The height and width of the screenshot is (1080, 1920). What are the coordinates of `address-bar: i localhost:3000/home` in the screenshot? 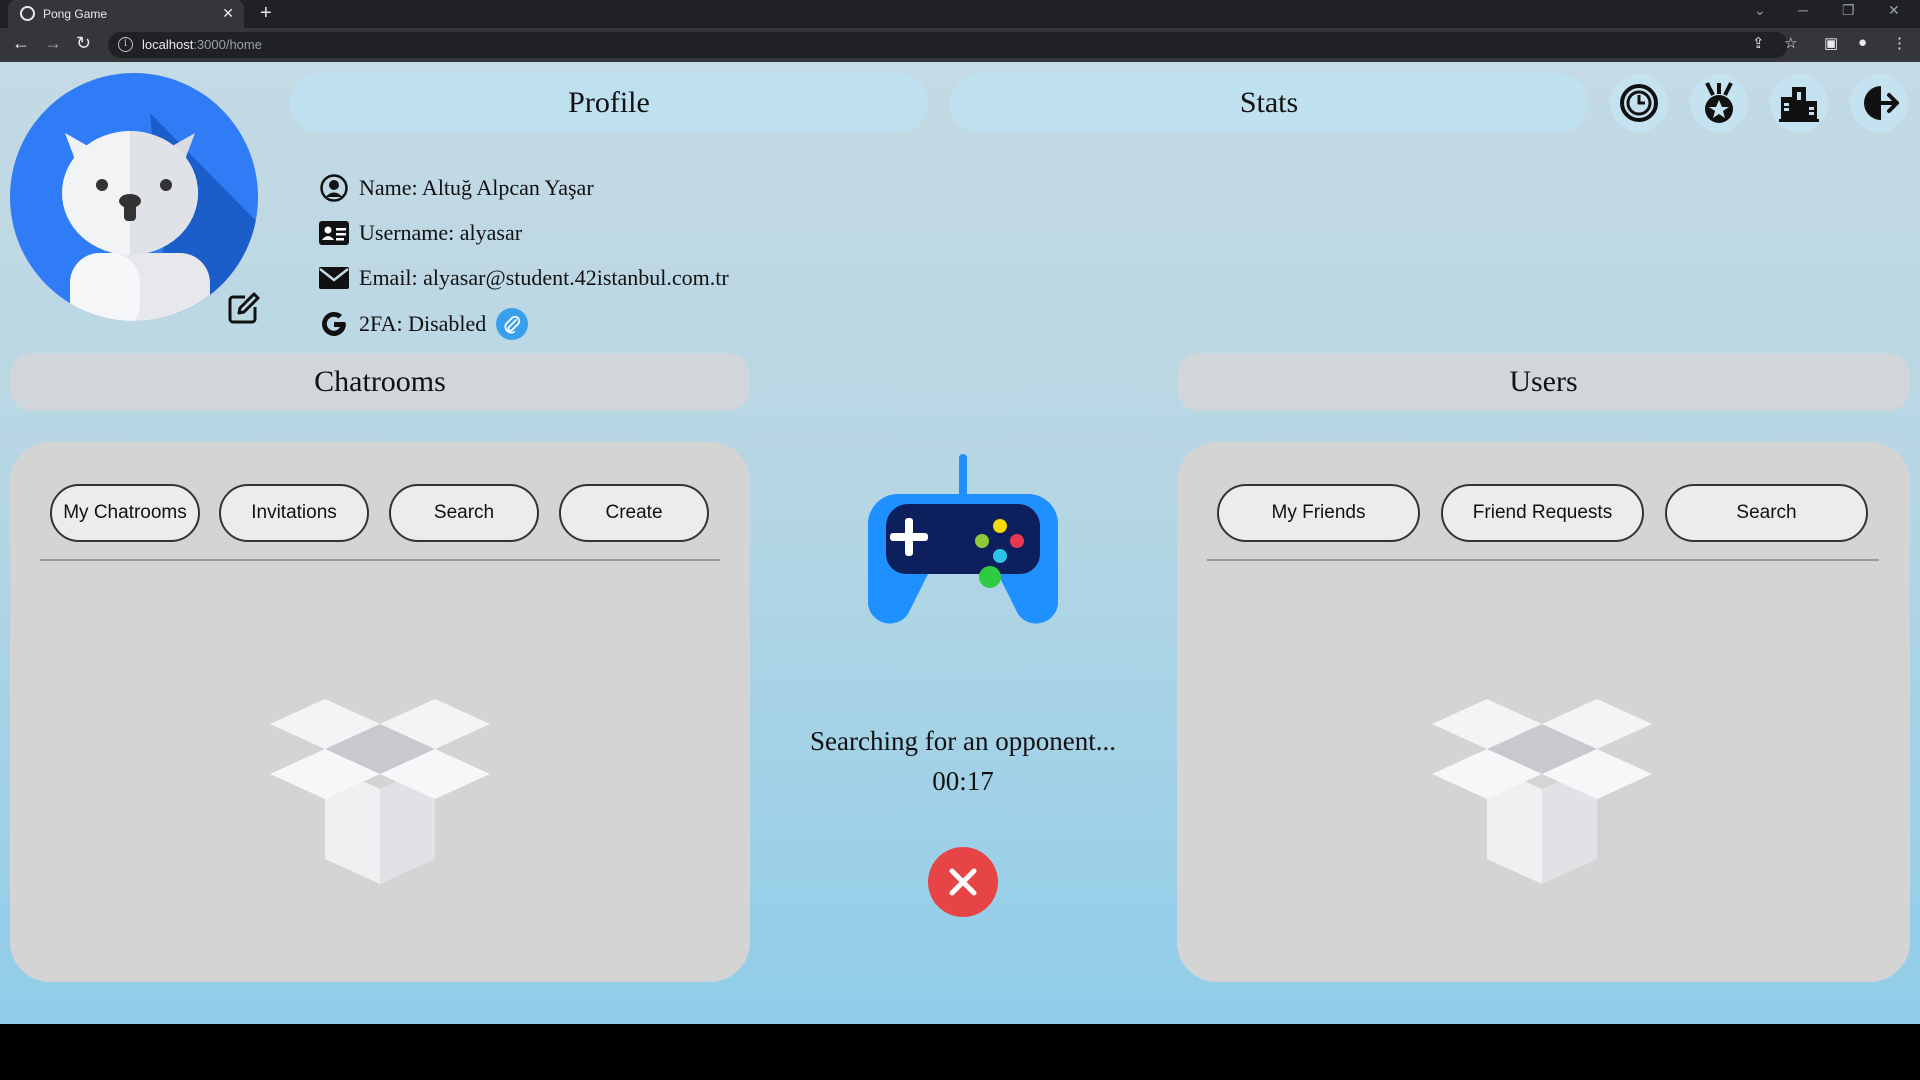 It's located at (948, 45).